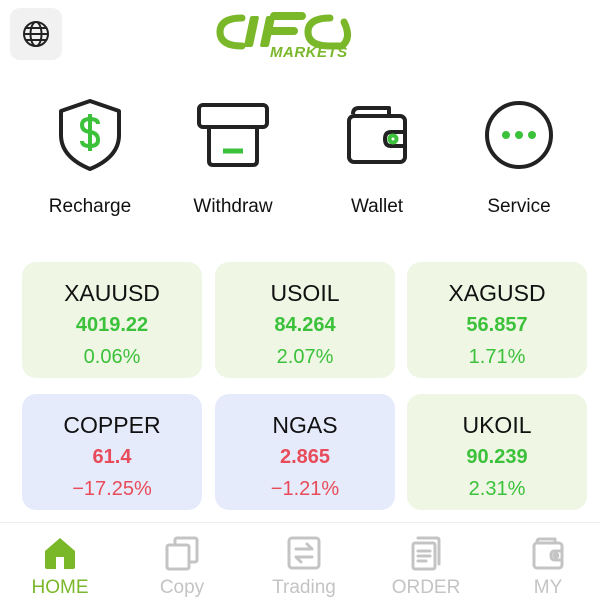  I want to click on tab-my-label: MY, so click(548, 587).